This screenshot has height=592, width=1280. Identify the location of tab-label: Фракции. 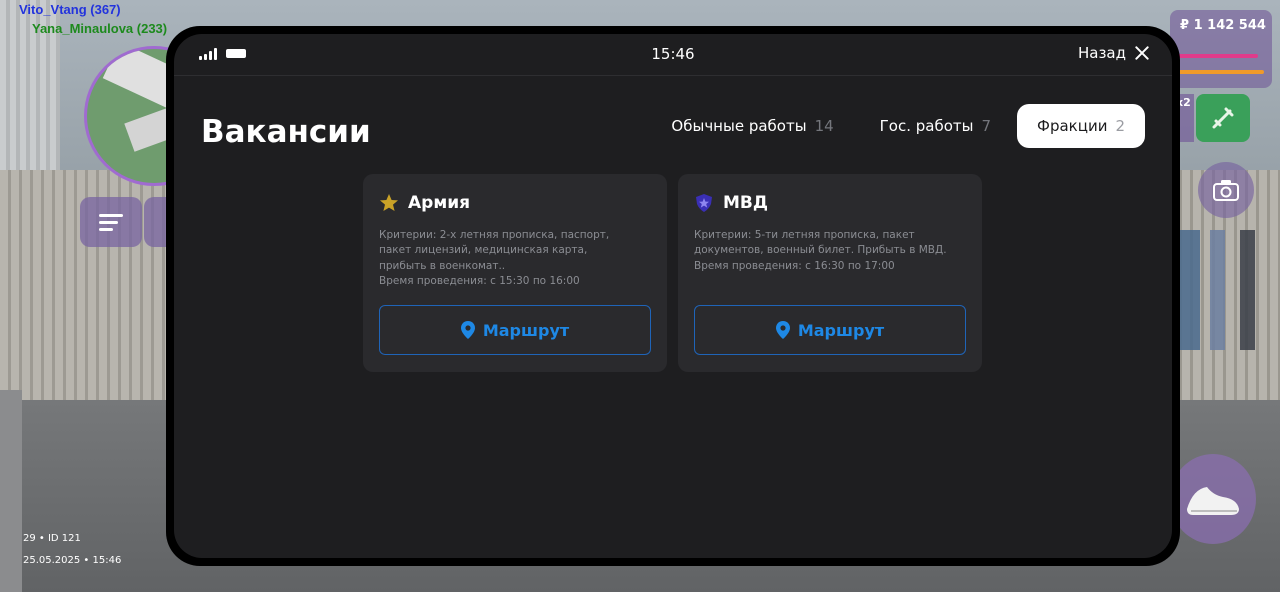
(1072, 126).